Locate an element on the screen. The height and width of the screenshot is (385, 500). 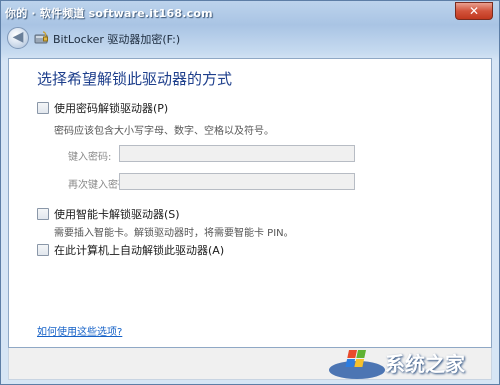
windows-logo-icon is located at coordinates (357, 364).